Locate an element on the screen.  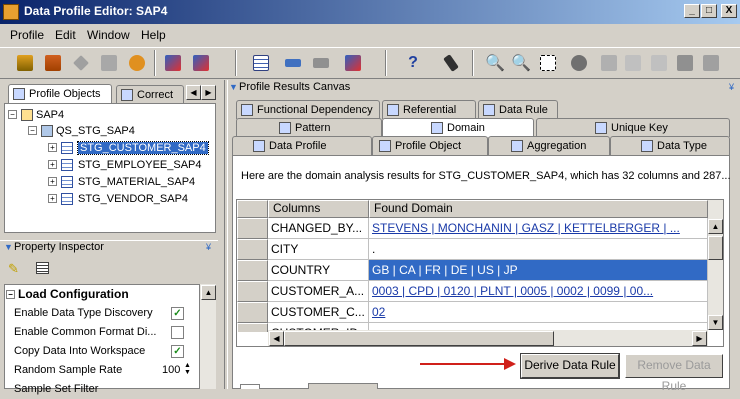
spinner-icon: ▲ ▼ is located at coordinates (187, 369).